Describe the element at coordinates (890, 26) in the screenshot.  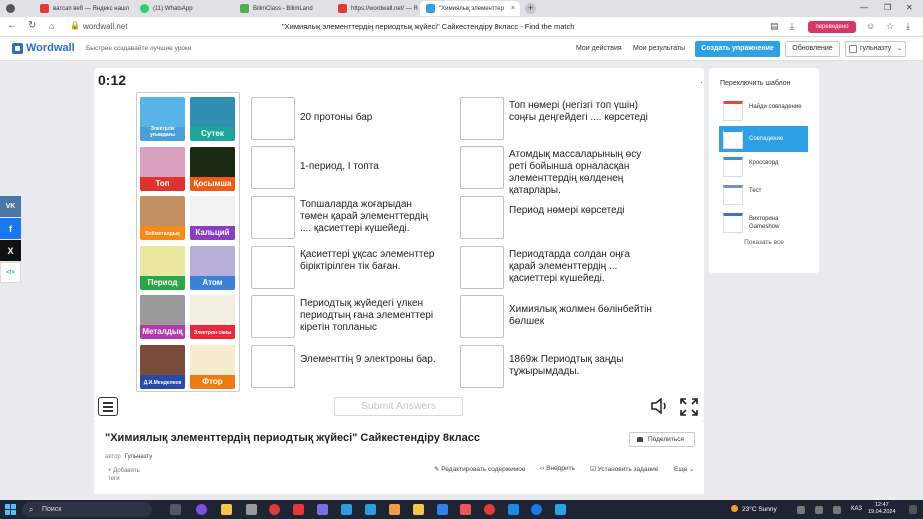
I see `bookmark-icon: ☆` at that location.